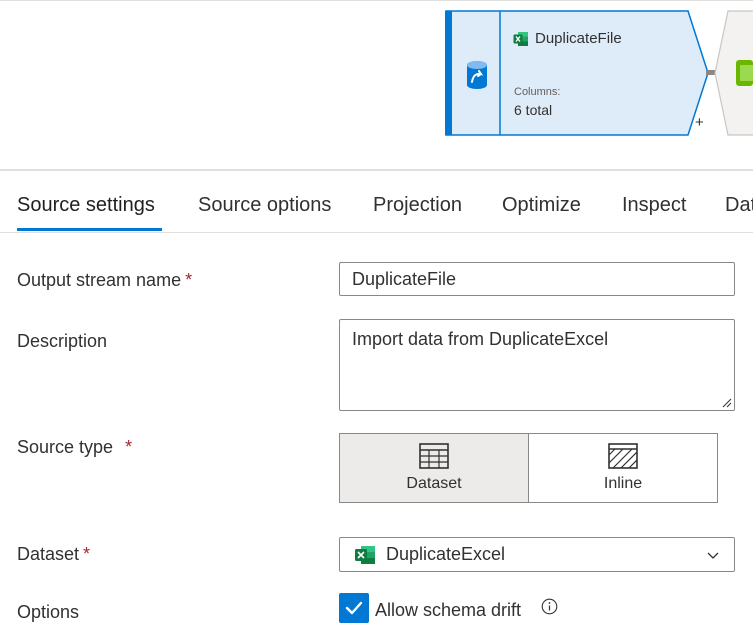  I want to click on output-stream-name-label: Output stream name *, so click(104, 280).